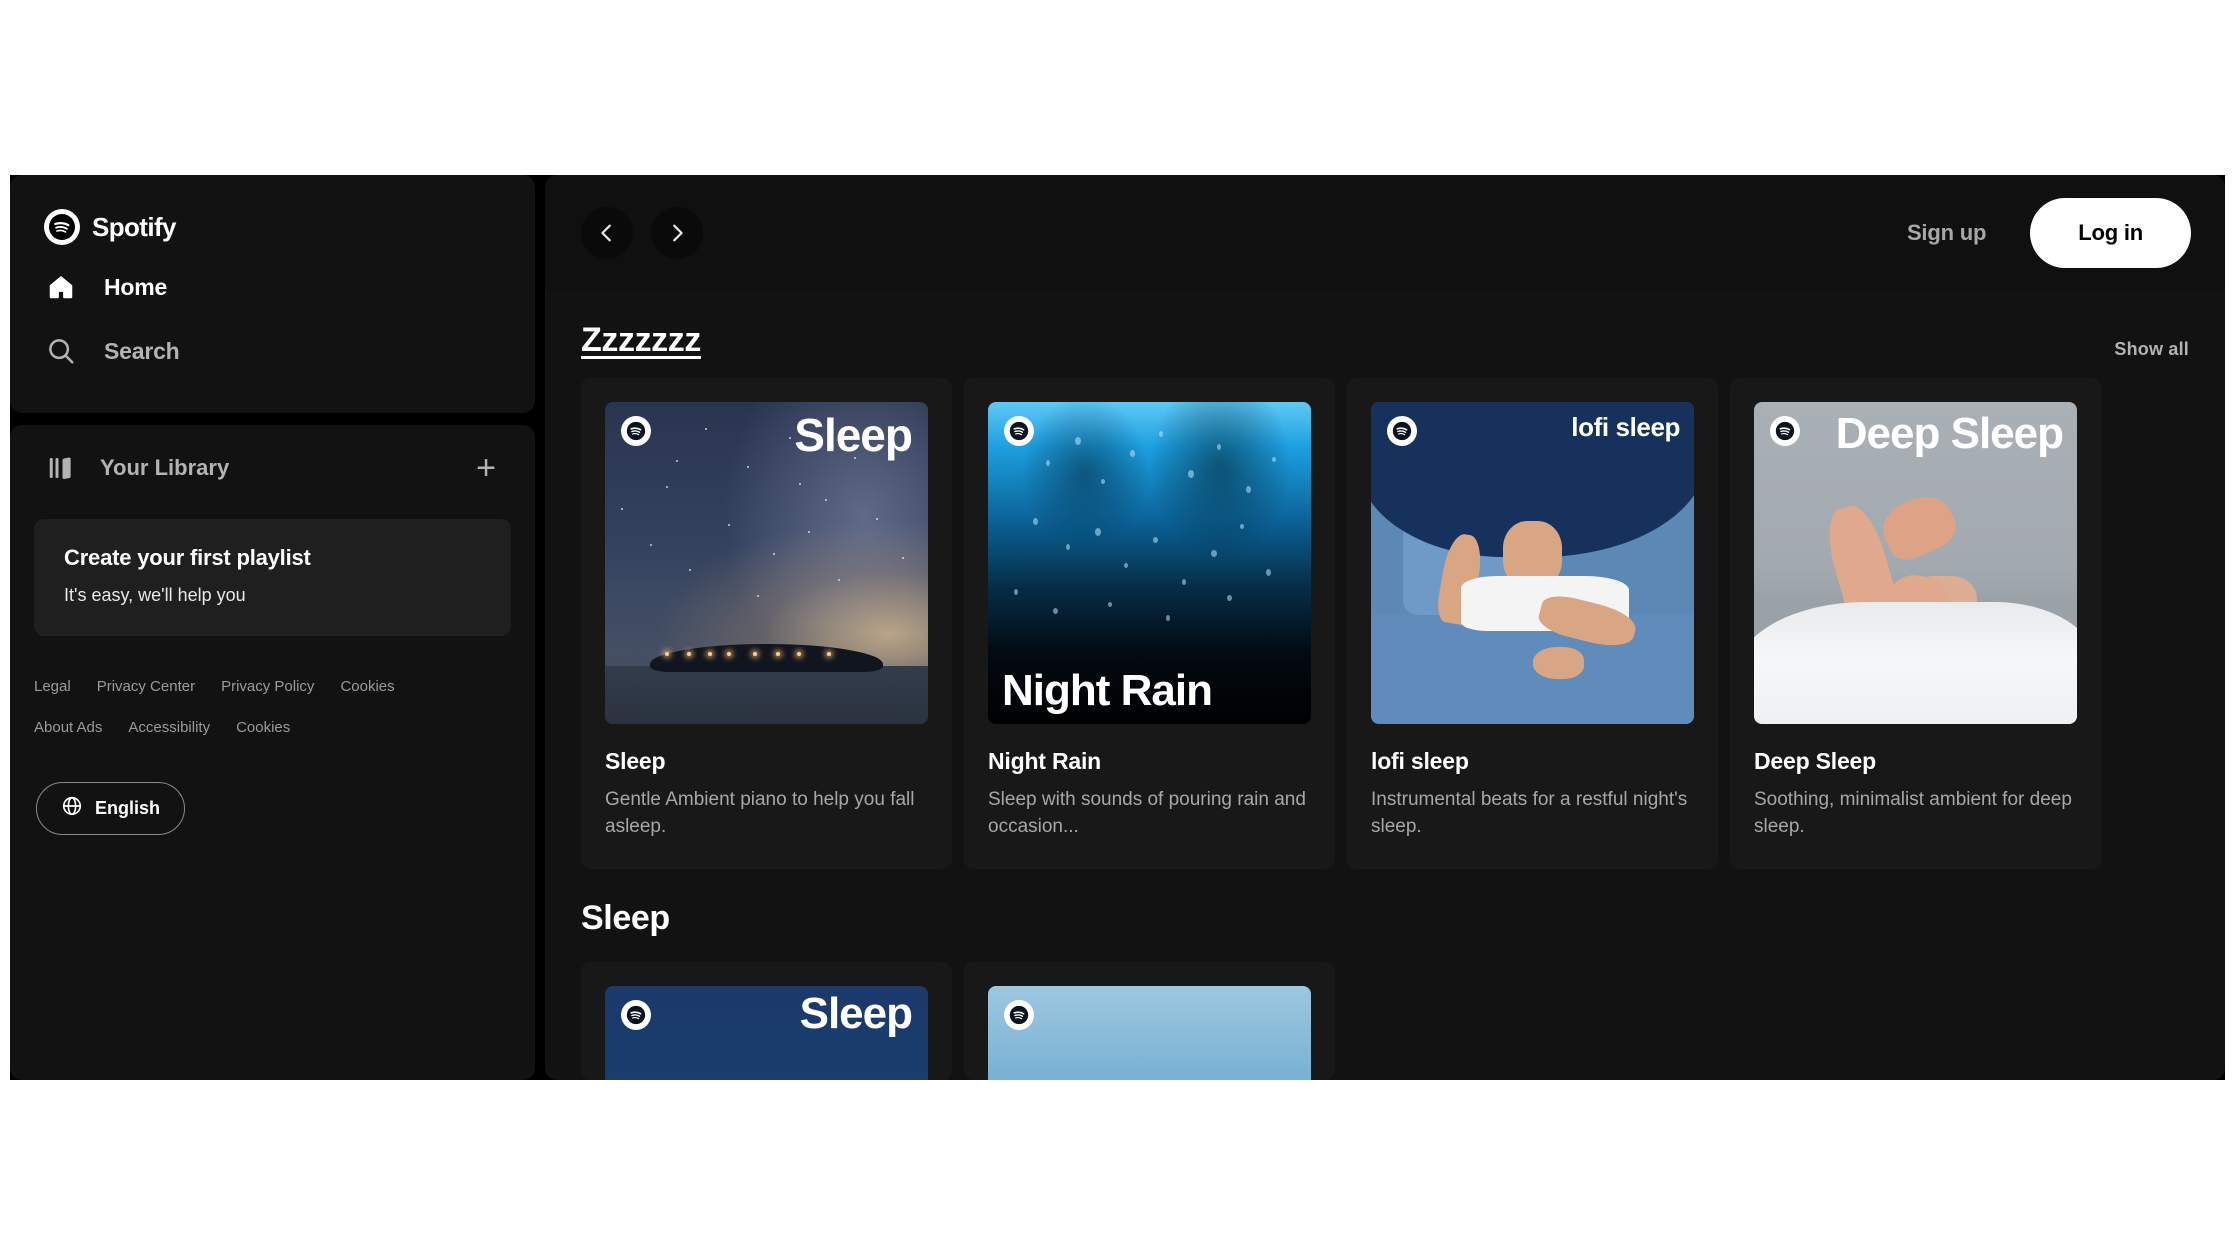 This screenshot has width=2240, height=1260. I want to click on your-library-label: Your Library, so click(165, 467).